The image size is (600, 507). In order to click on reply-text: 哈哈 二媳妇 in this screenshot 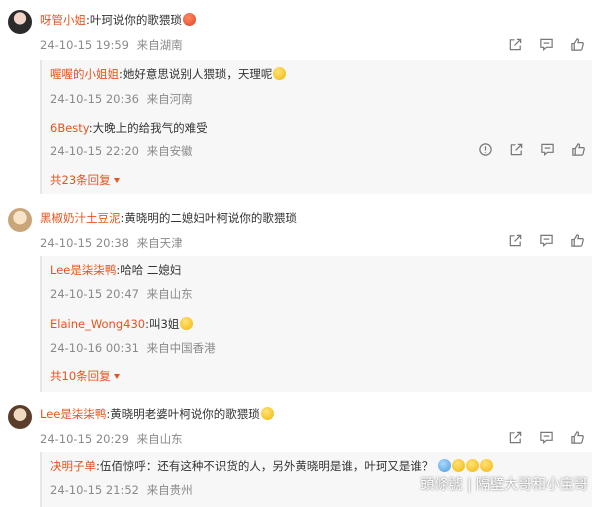, I will do `click(151, 270)`.